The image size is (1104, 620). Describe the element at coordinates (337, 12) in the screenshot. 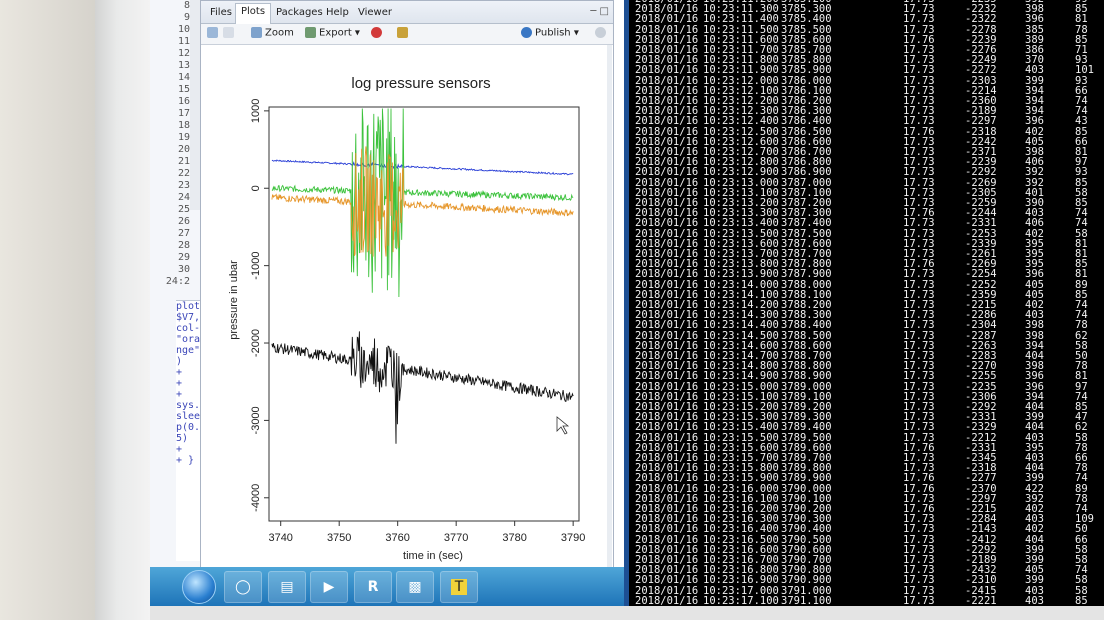

I see `tab-help: Help` at that location.